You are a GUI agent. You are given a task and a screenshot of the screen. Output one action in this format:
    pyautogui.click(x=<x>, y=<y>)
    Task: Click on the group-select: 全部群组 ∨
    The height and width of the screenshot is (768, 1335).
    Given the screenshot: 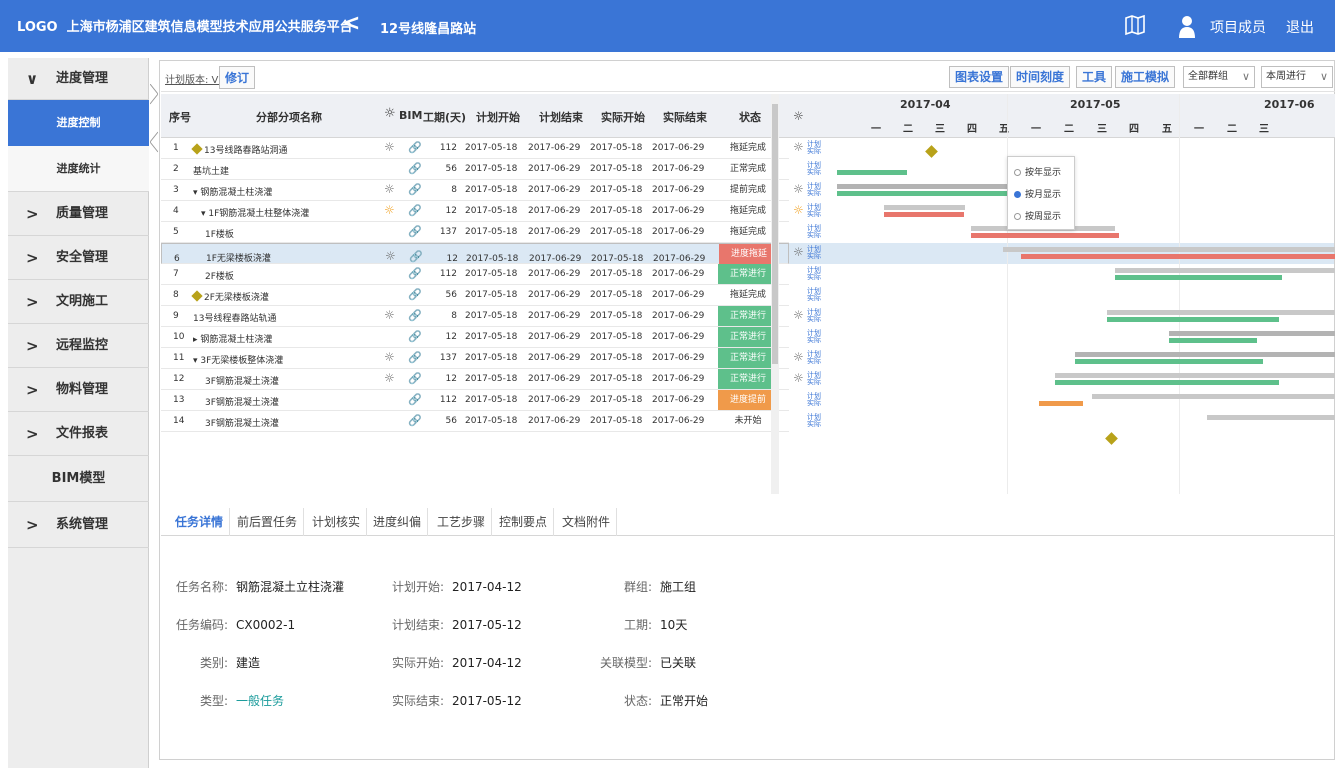 What is the action you would take?
    pyautogui.click(x=1219, y=77)
    